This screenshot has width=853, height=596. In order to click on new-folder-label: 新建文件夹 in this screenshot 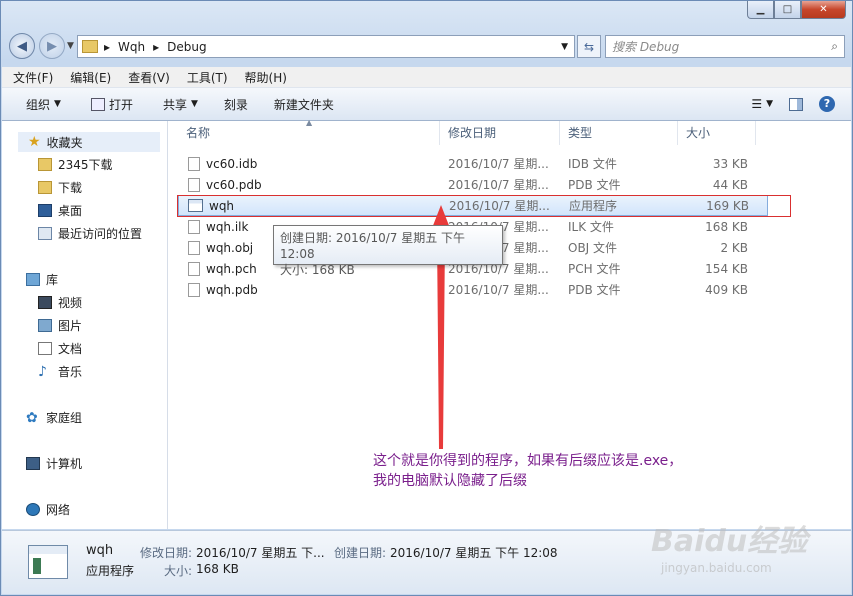, I will do `click(303, 104)`.